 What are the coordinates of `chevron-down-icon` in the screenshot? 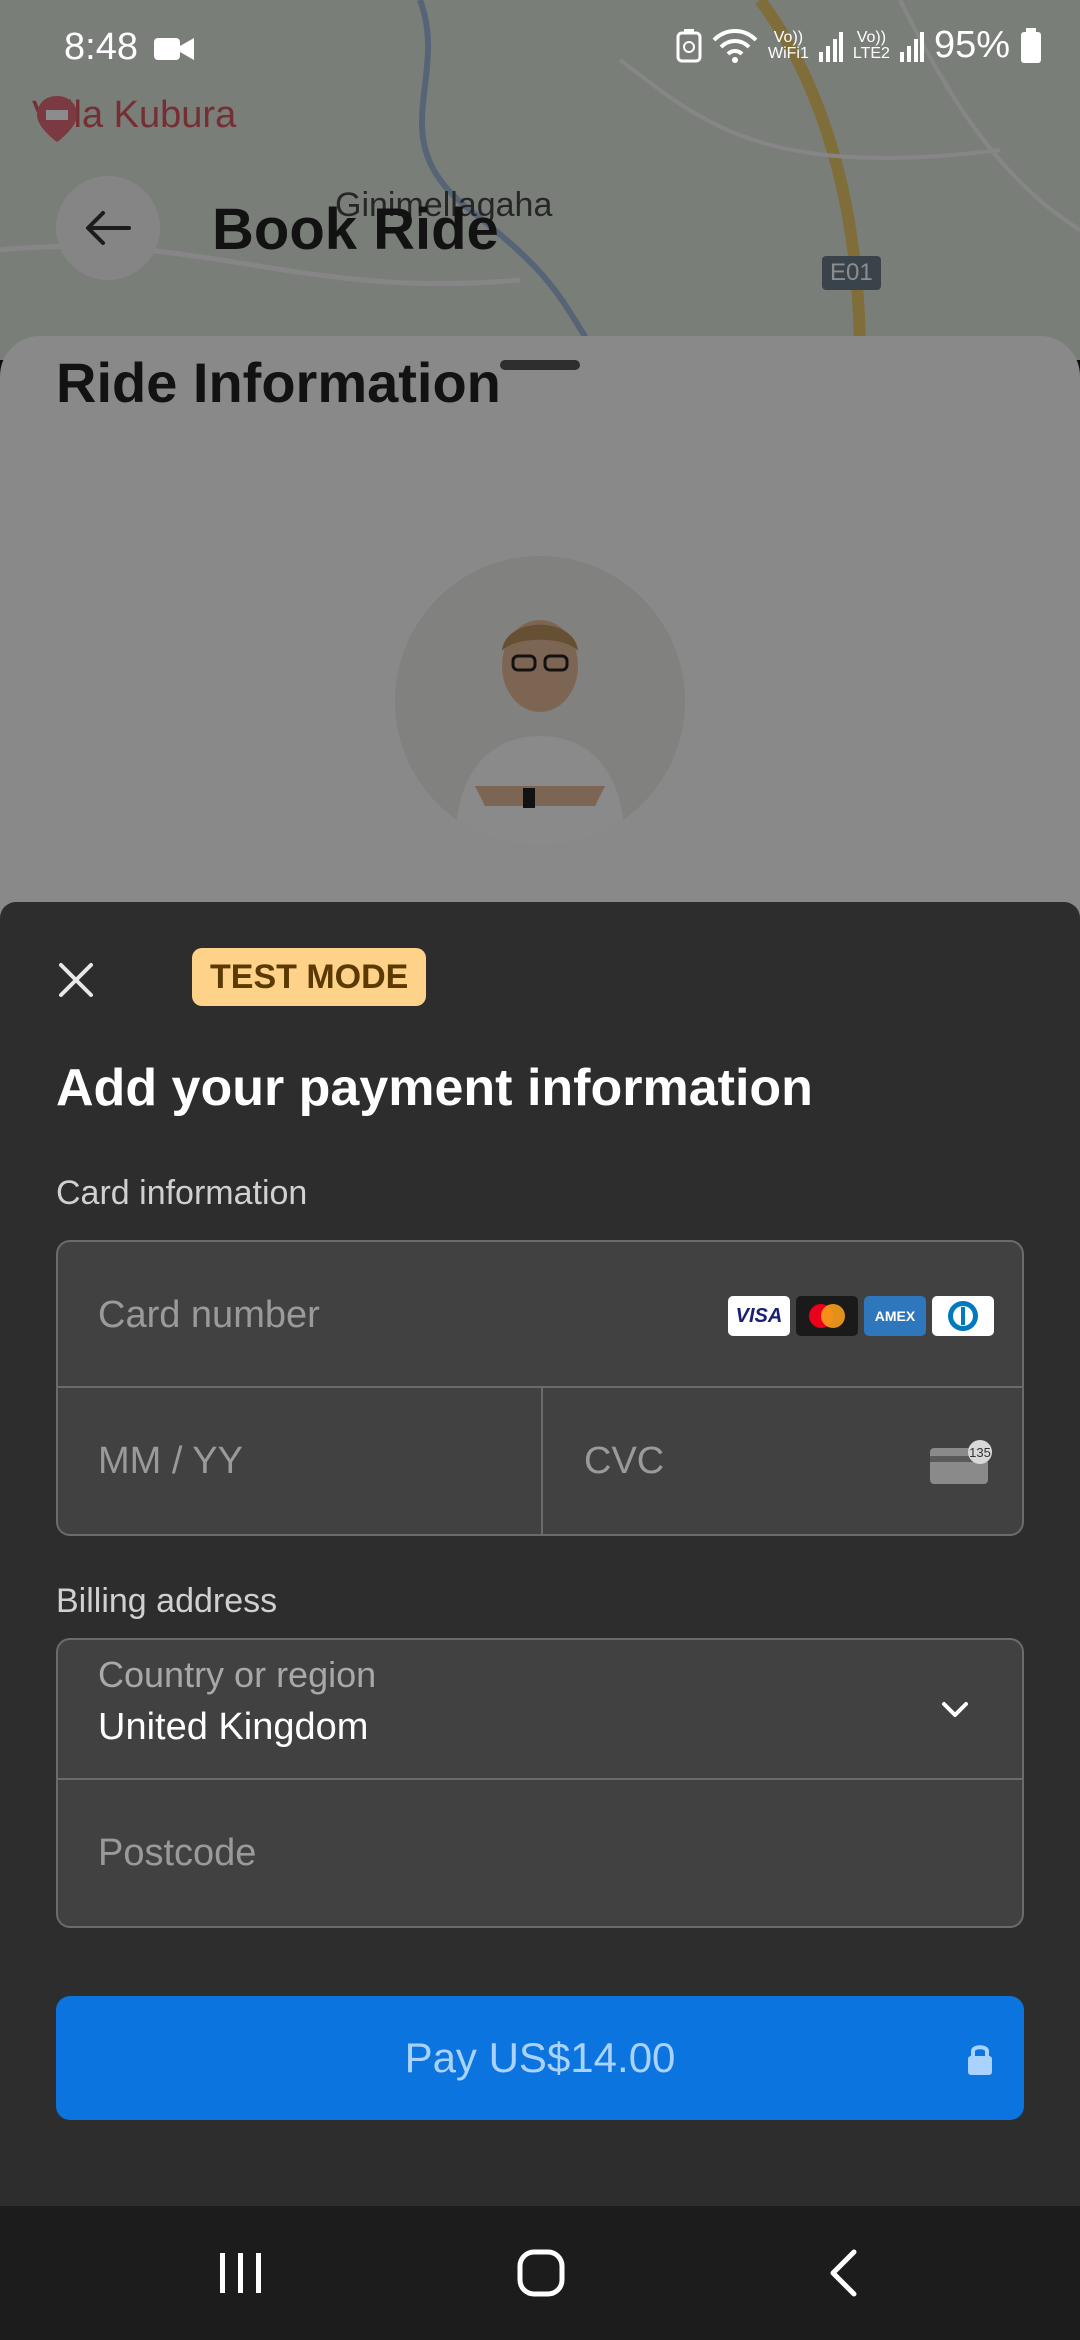 It's located at (955, 1709).